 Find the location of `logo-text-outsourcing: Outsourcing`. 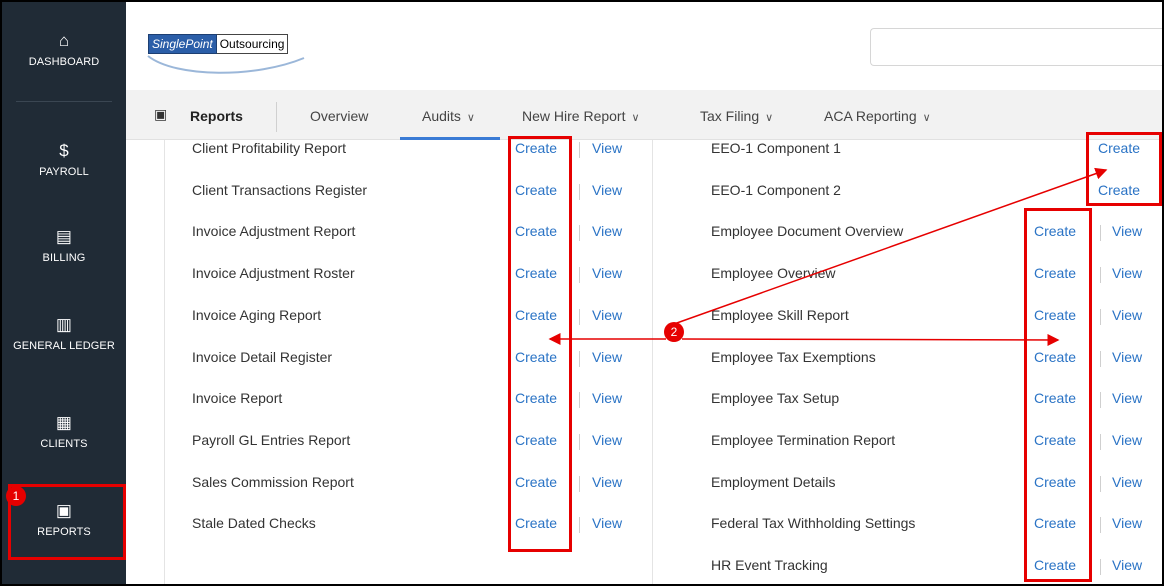

logo-text-outsourcing: Outsourcing is located at coordinates (252, 44).